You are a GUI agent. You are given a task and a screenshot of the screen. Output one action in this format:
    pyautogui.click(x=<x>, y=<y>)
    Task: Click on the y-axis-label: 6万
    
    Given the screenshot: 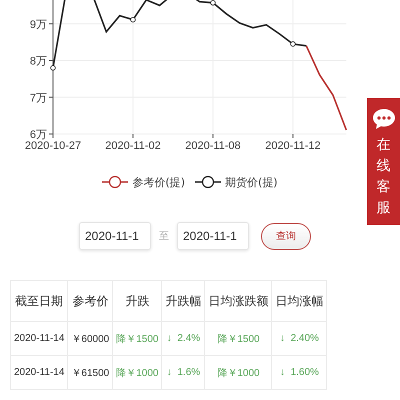 What is the action you would take?
    pyautogui.click(x=38, y=135)
    